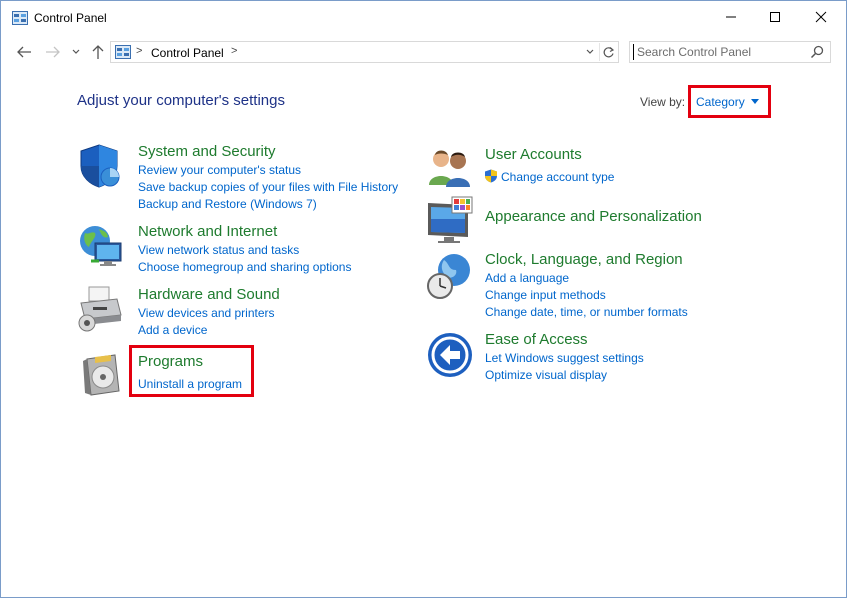 The width and height of the screenshot is (847, 600). I want to click on category-network-and-internet: Network and Internet, so click(207, 231).